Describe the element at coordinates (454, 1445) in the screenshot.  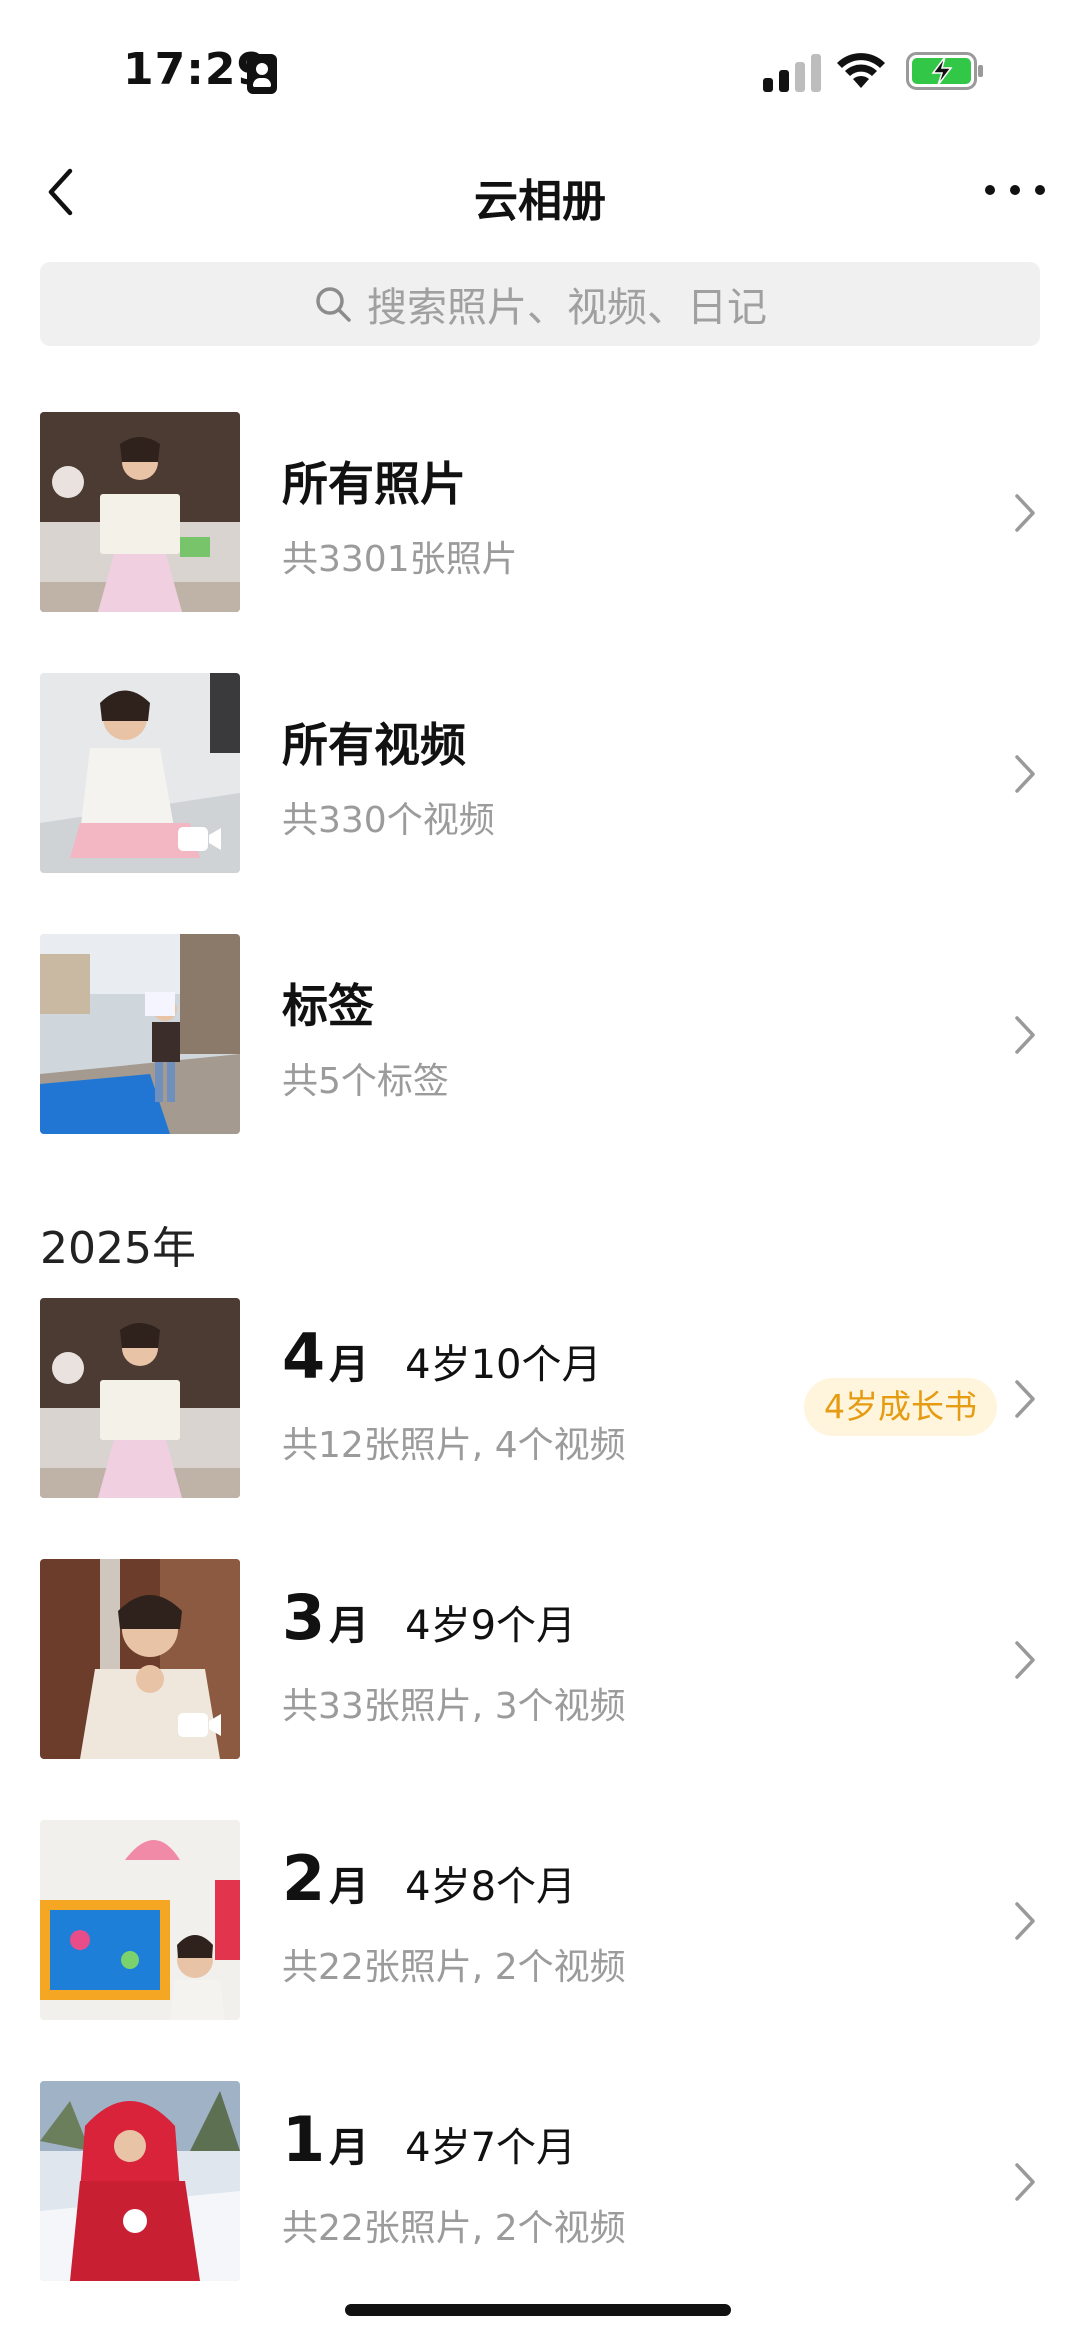
I see `month-count: 共12张照片, 4个视频` at that location.